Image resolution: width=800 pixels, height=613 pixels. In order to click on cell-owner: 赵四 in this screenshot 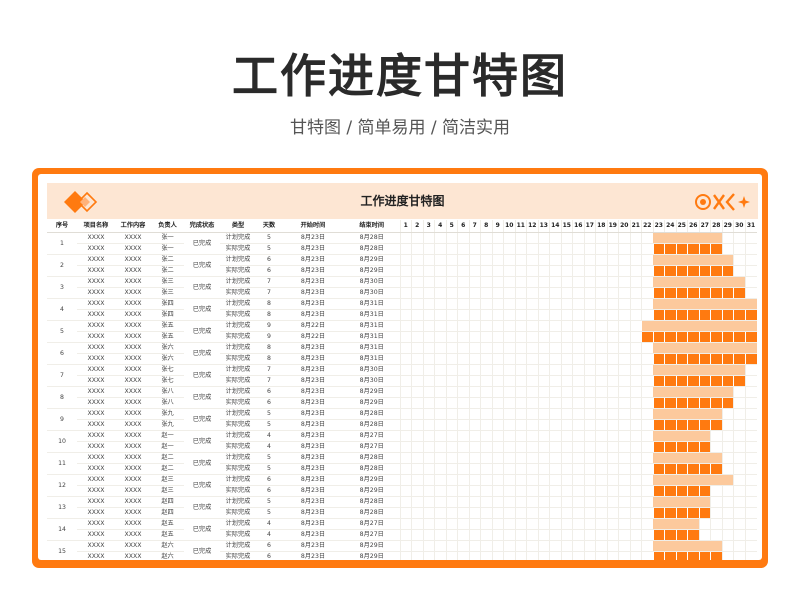, I will do `click(167, 513)`.